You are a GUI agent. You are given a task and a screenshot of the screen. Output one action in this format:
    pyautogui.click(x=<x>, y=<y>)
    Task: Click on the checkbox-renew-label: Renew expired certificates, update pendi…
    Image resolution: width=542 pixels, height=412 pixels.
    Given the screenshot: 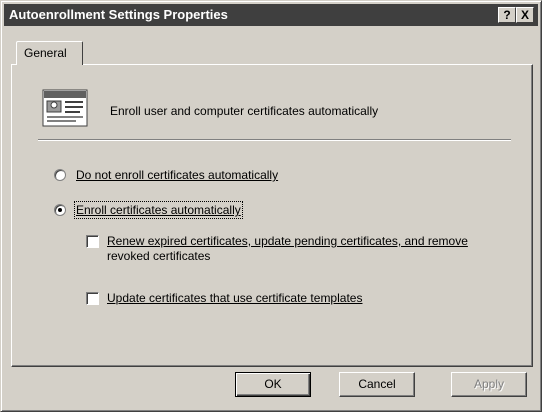 What is the action you would take?
    pyautogui.click(x=287, y=249)
    